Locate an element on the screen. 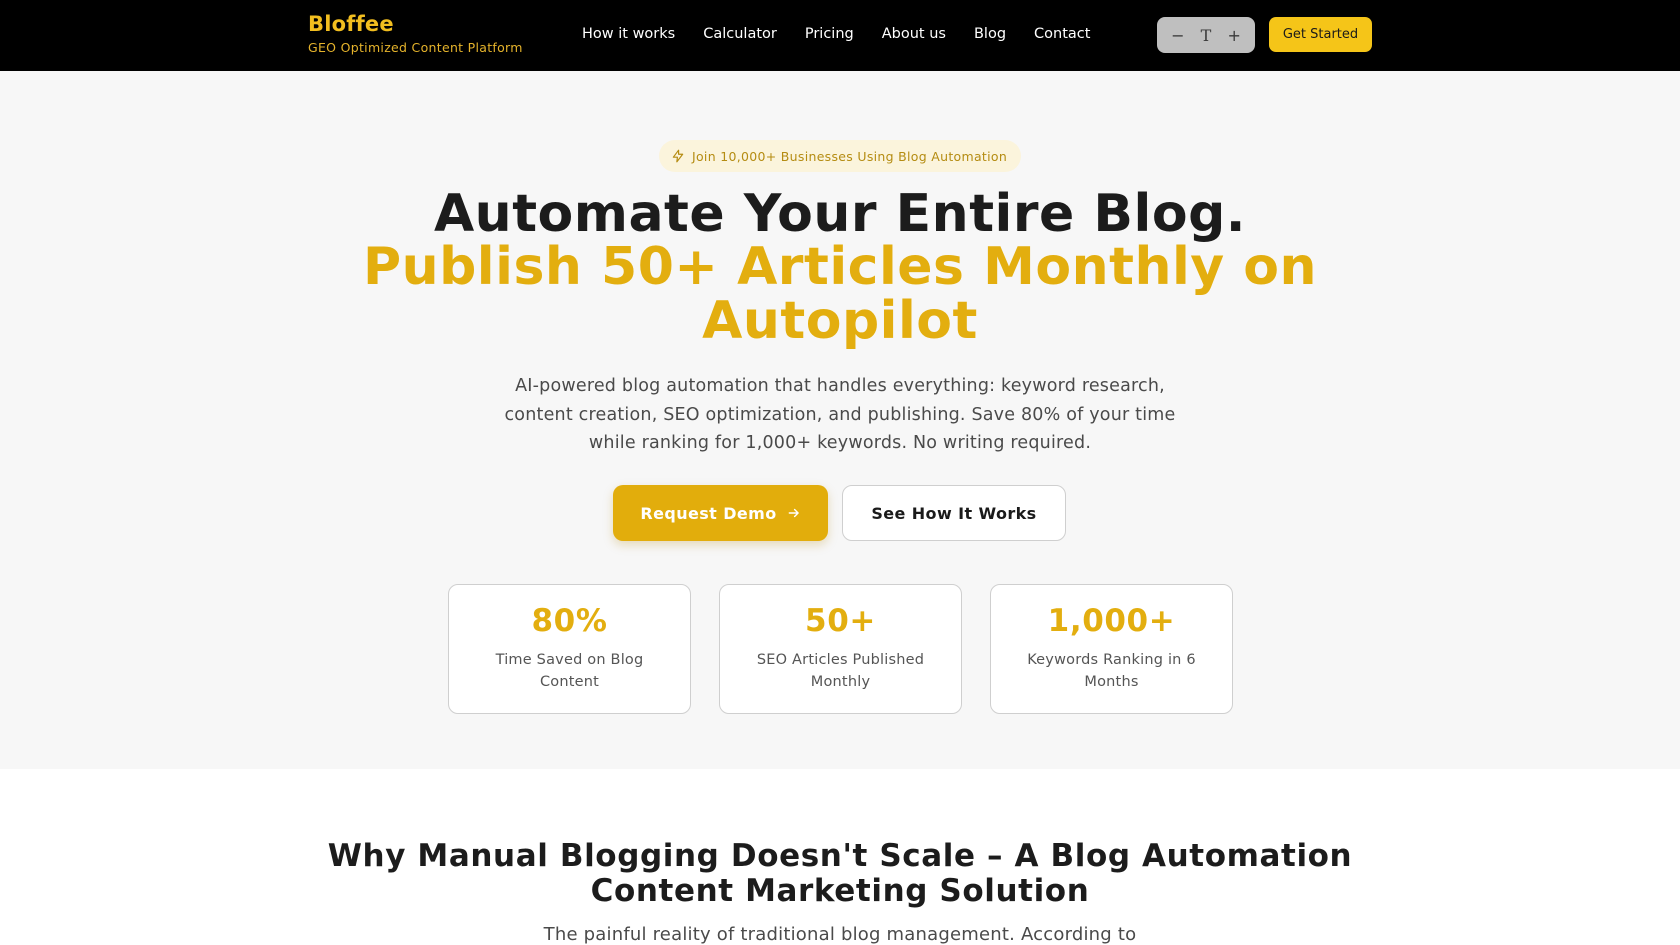 Image resolution: width=1680 pixels, height=945 pixels. stat-value: 1,000+ is located at coordinates (1111, 621).